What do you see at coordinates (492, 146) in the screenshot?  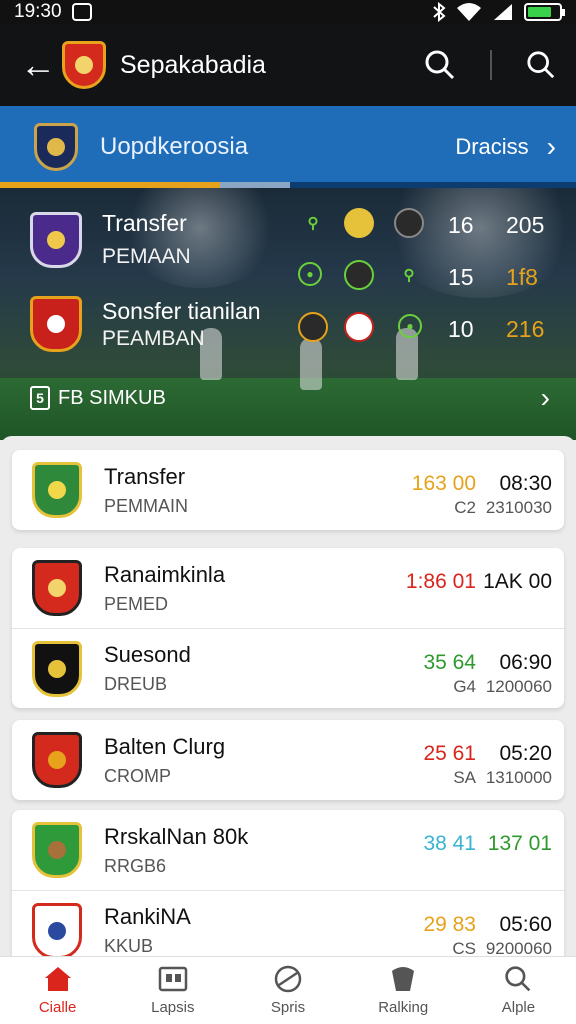 I see `banner-action-label: Draciss` at bounding box center [492, 146].